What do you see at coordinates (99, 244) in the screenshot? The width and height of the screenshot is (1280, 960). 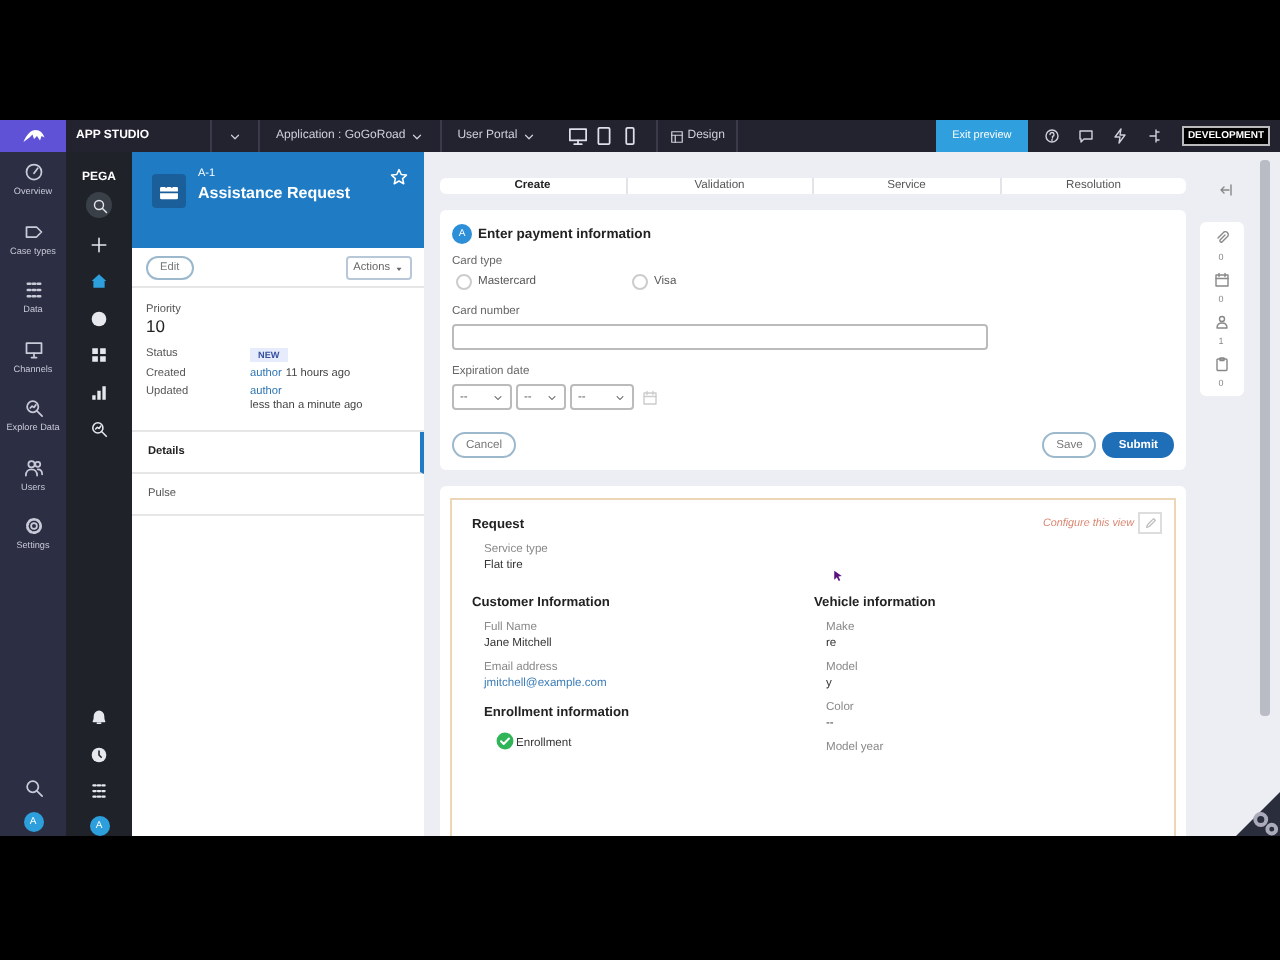 I see `plus-icon` at bounding box center [99, 244].